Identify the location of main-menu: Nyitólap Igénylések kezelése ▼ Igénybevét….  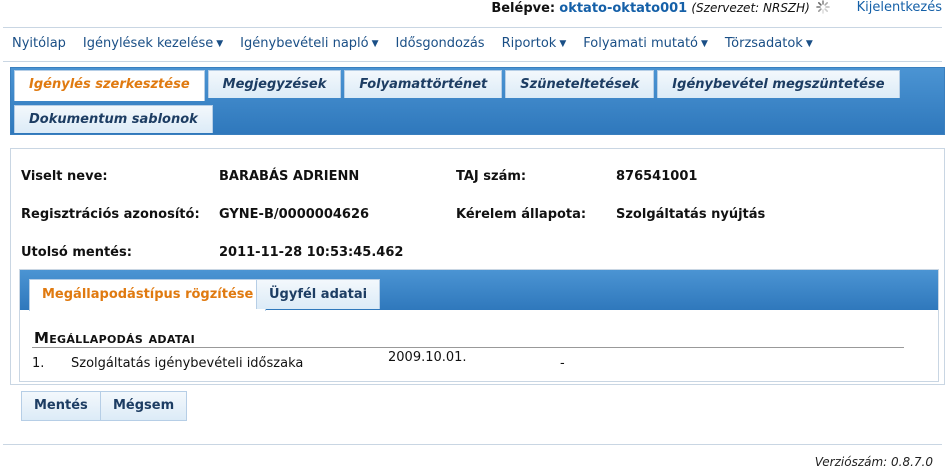
(472, 44).